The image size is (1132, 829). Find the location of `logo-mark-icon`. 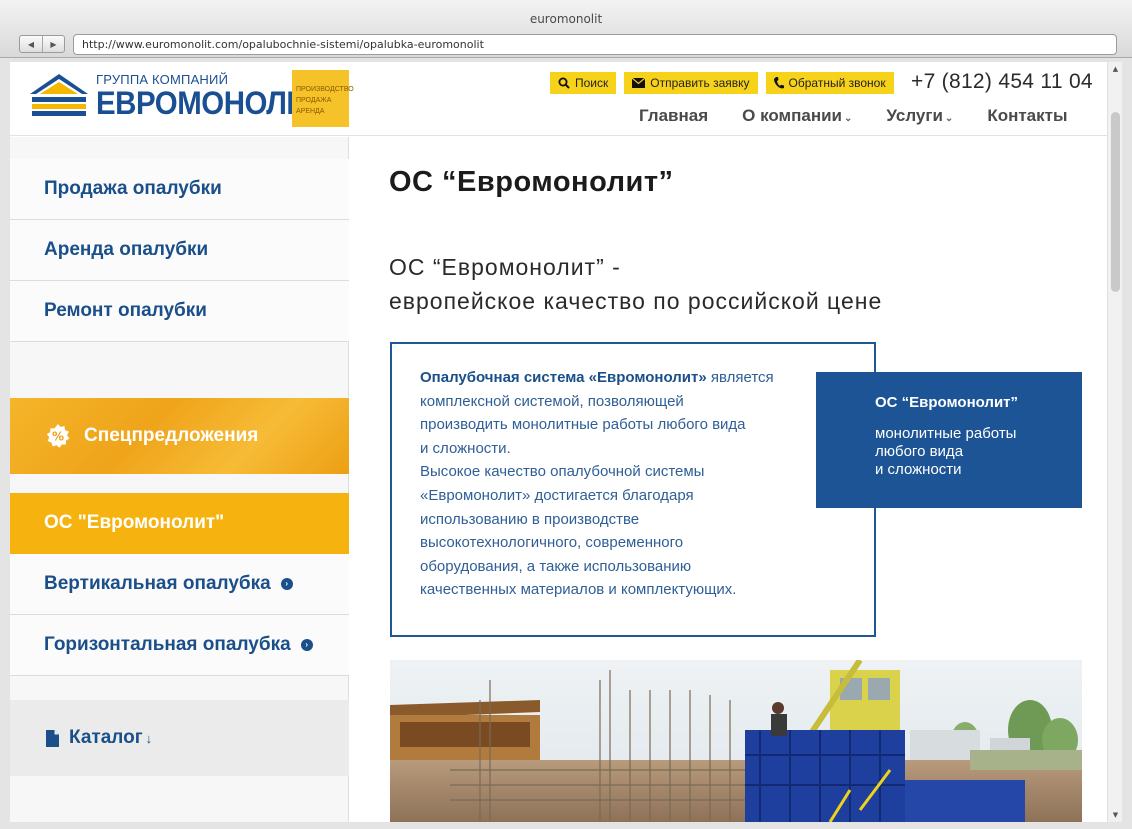

logo-mark-icon is located at coordinates (59, 95).